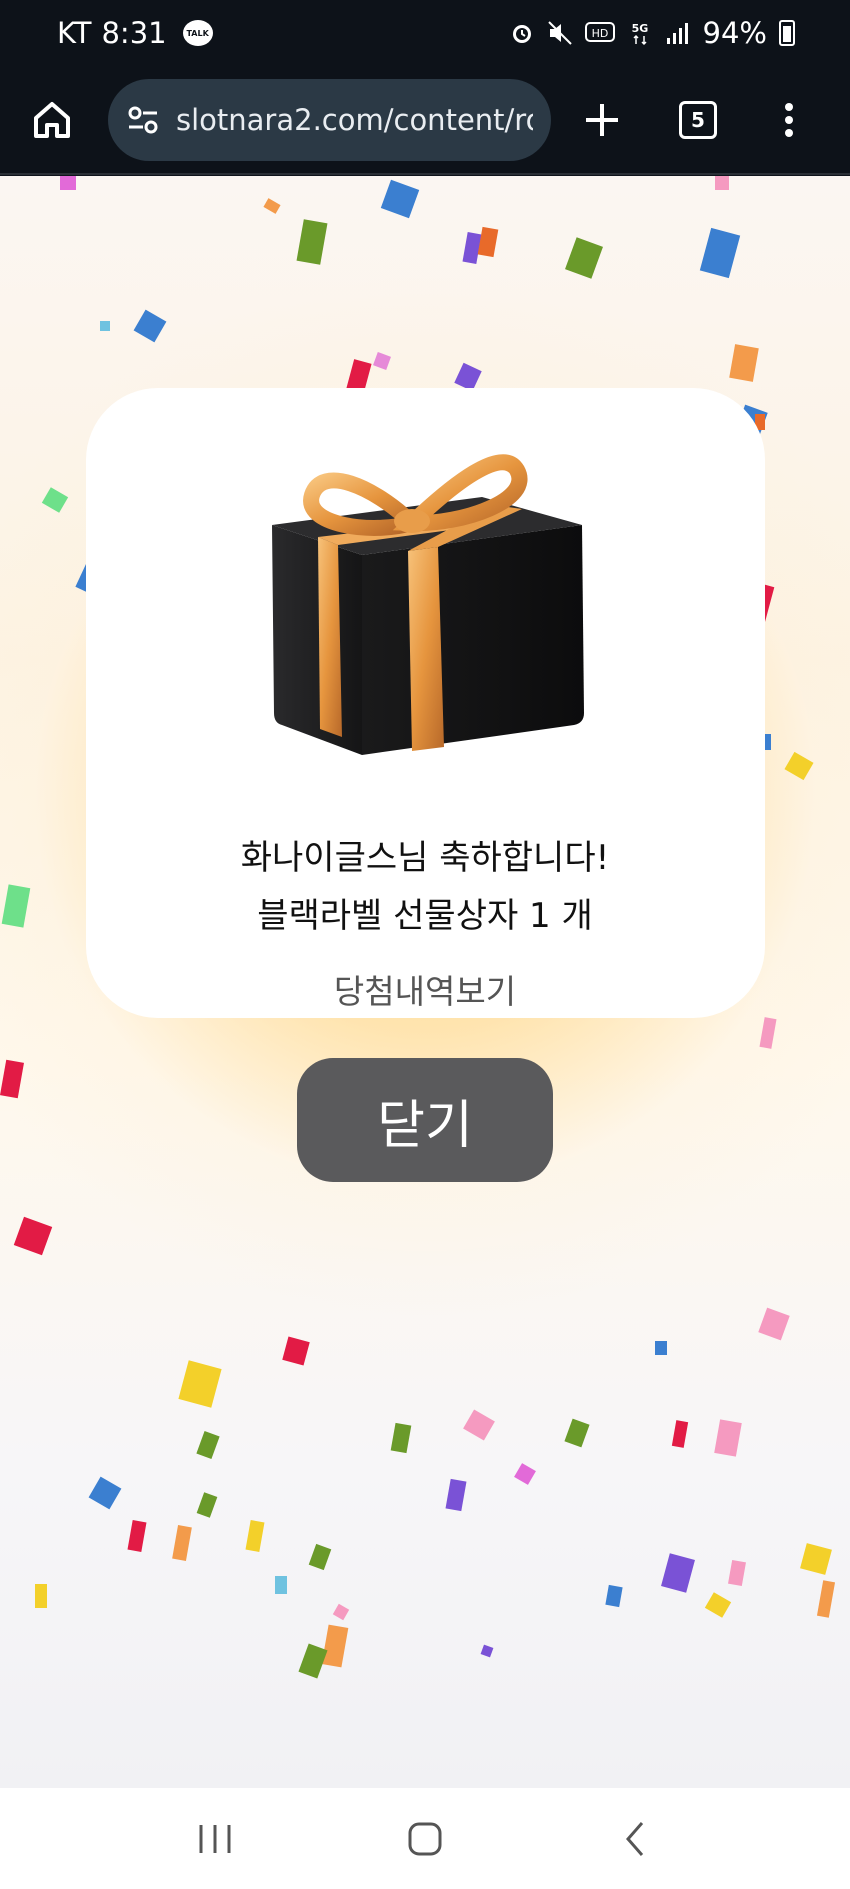  What do you see at coordinates (425, 916) in the screenshot?
I see `prize-message: 블랙라벨 선물상자 1 개` at bounding box center [425, 916].